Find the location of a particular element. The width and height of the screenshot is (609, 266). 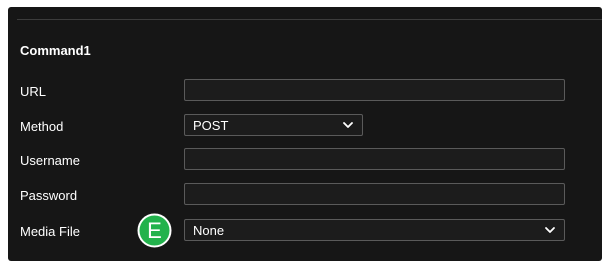

password-row: Password is located at coordinates (305, 195).